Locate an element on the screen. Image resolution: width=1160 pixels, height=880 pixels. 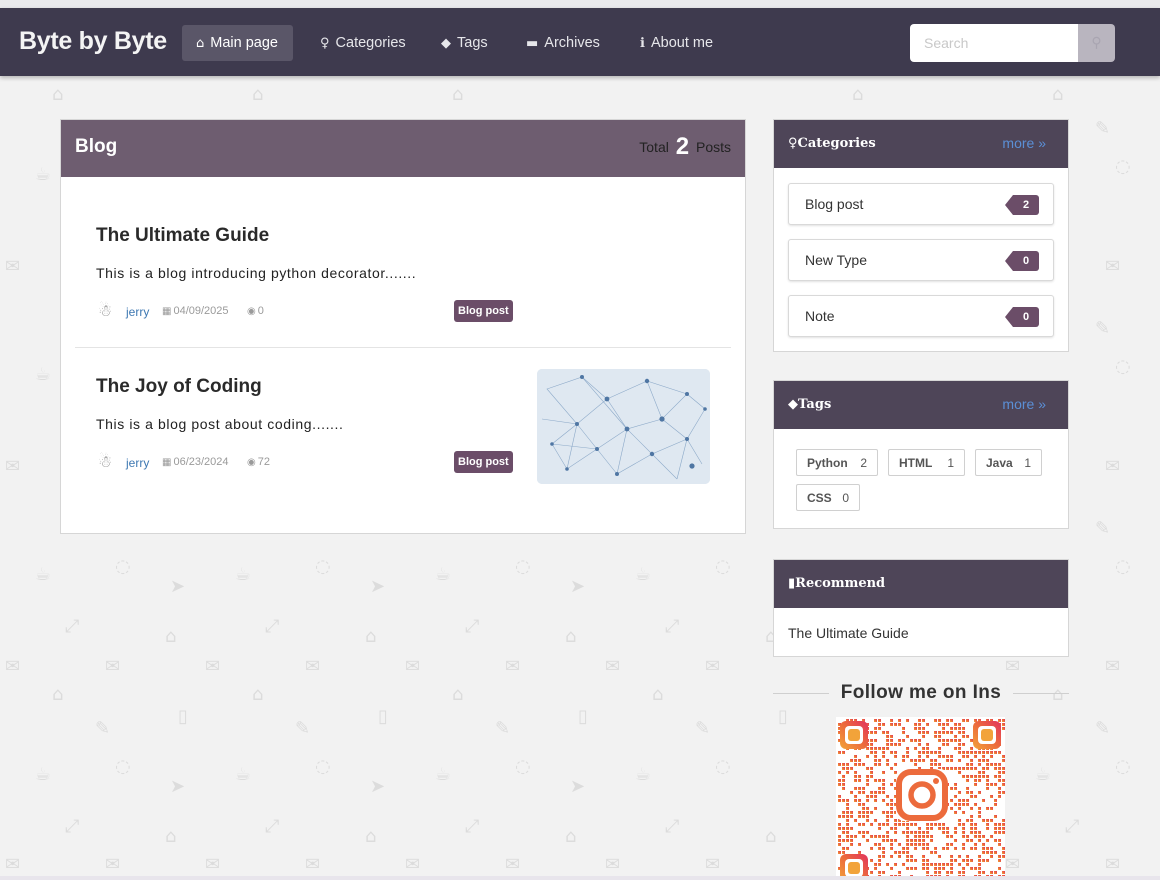
post-total-prefix: Total is located at coordinates (654, 147).